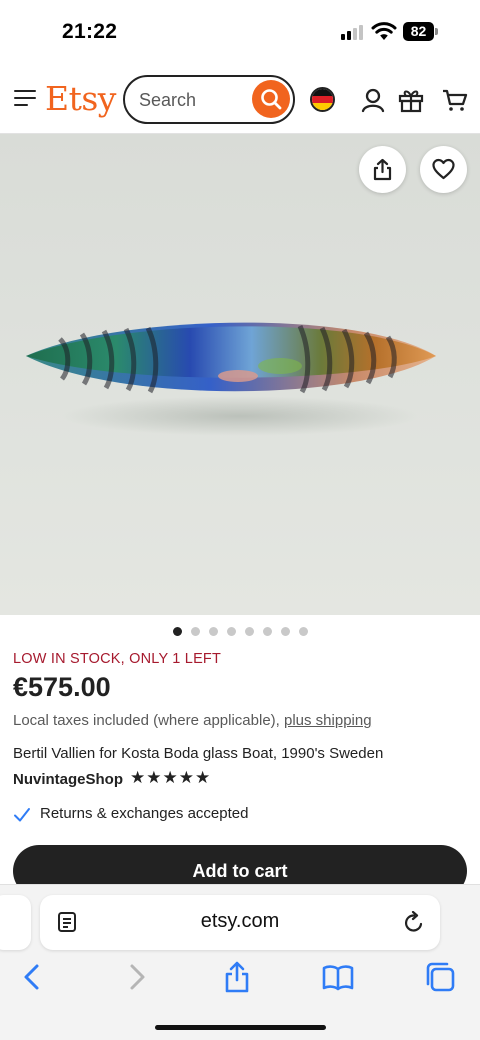 The width and height of the screenshot is (480, 1040). What do you see at coordinates (90, 31) in the screenshot?
I see `status-time: 21:22` at bounding box center [90, 31].